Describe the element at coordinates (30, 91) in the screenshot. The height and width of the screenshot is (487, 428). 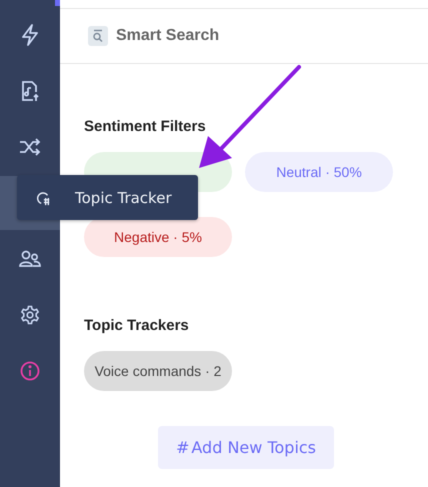
I see `file-upload-icon` at that location.